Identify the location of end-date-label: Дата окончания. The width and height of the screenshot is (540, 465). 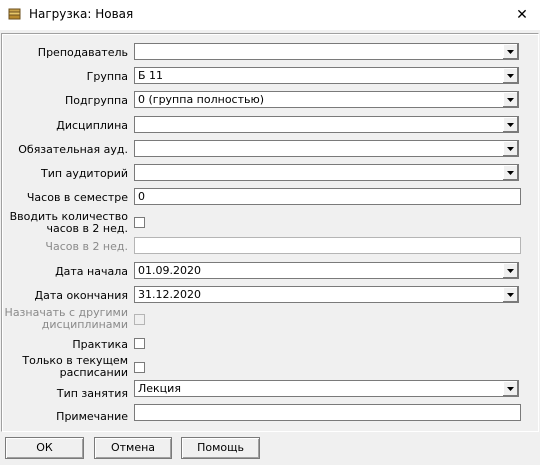
(81, 295).